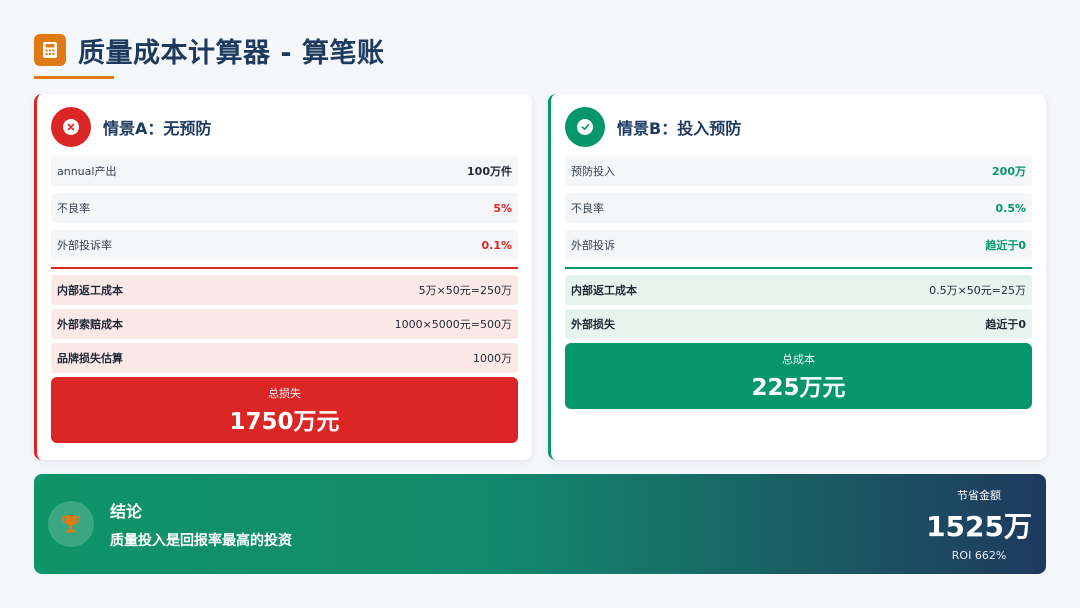 Image resolution: width=1080 pixels, height=608 pixels. Describe the element at coordinates (593, 245) in the screenshot. I see `param-label: 外部投诉` at that location.